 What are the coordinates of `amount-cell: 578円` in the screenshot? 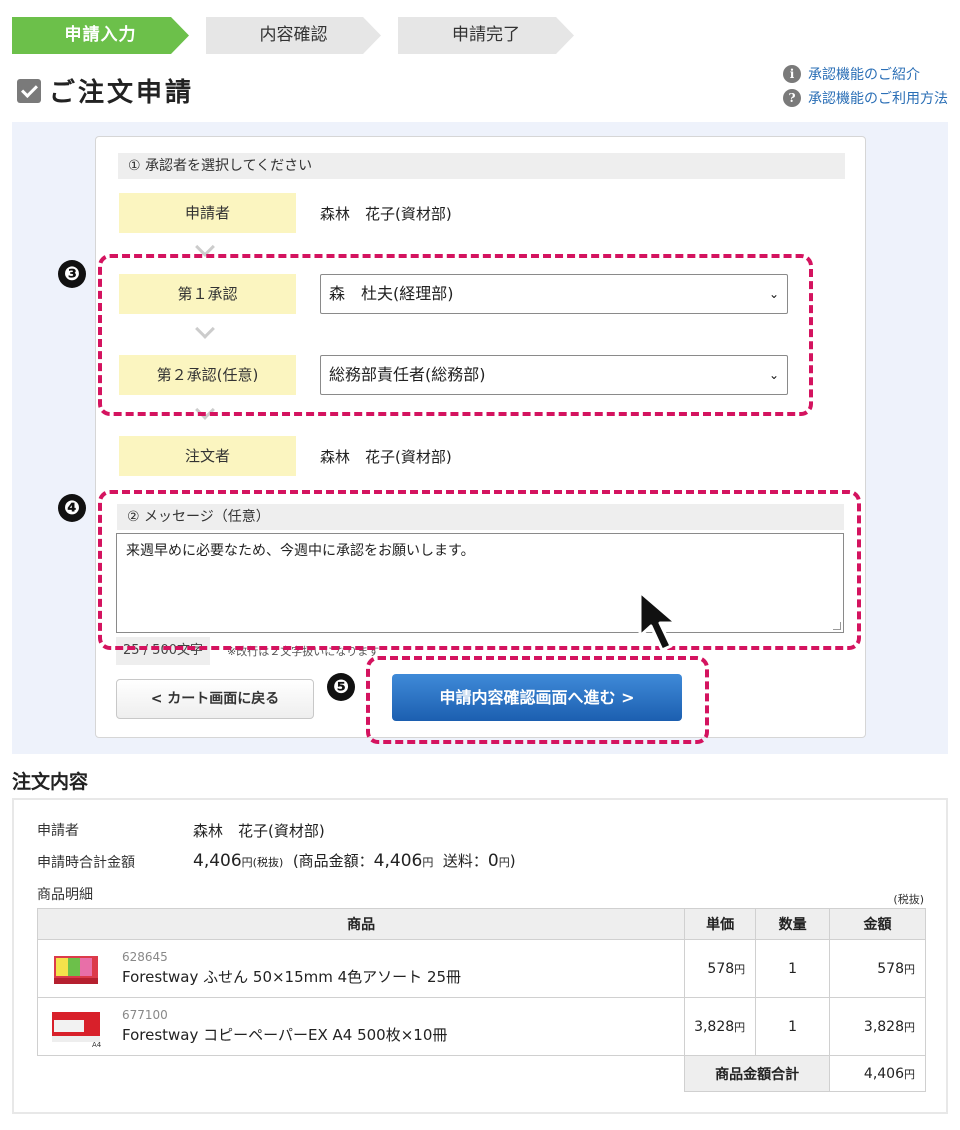 It's located at (877, 968).